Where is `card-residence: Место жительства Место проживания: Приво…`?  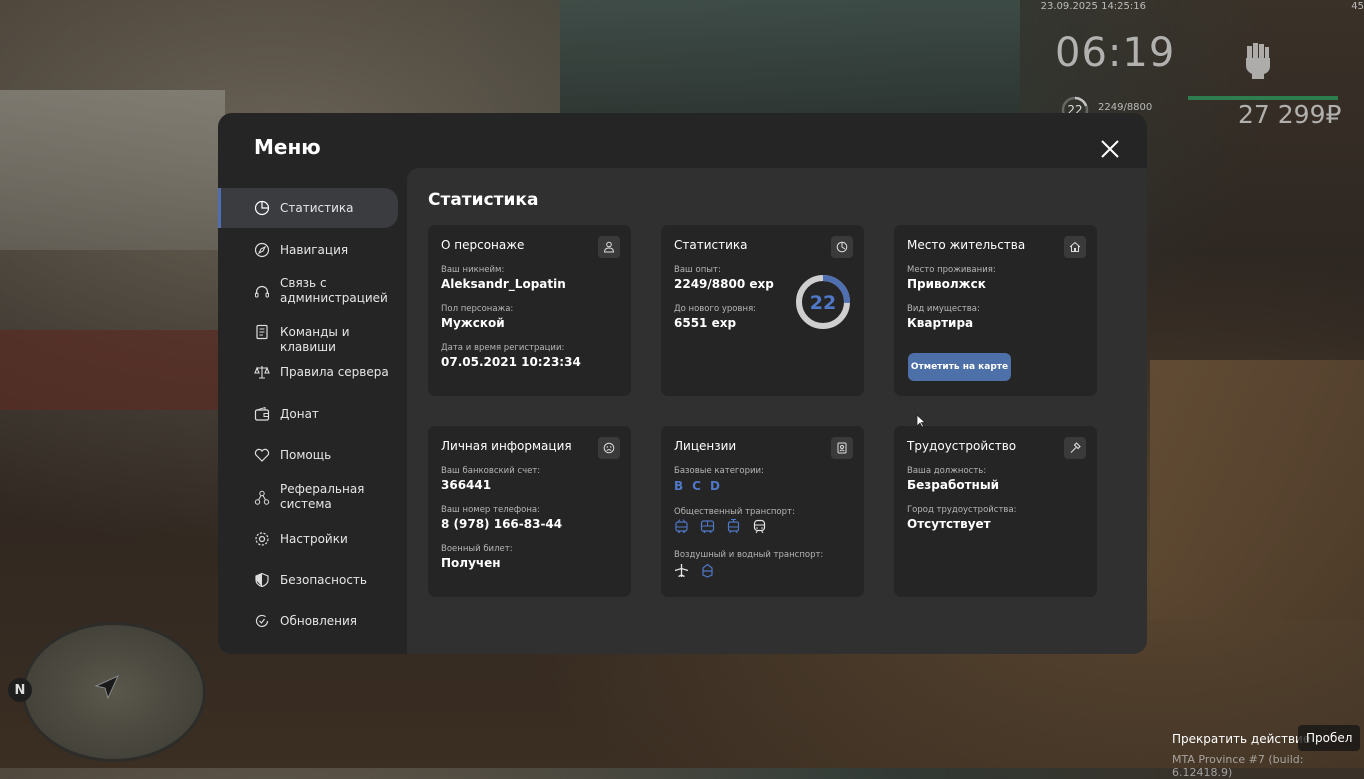 card-residence: Место жительства Место проживания: Приво… is located at coordinates (995, 310).